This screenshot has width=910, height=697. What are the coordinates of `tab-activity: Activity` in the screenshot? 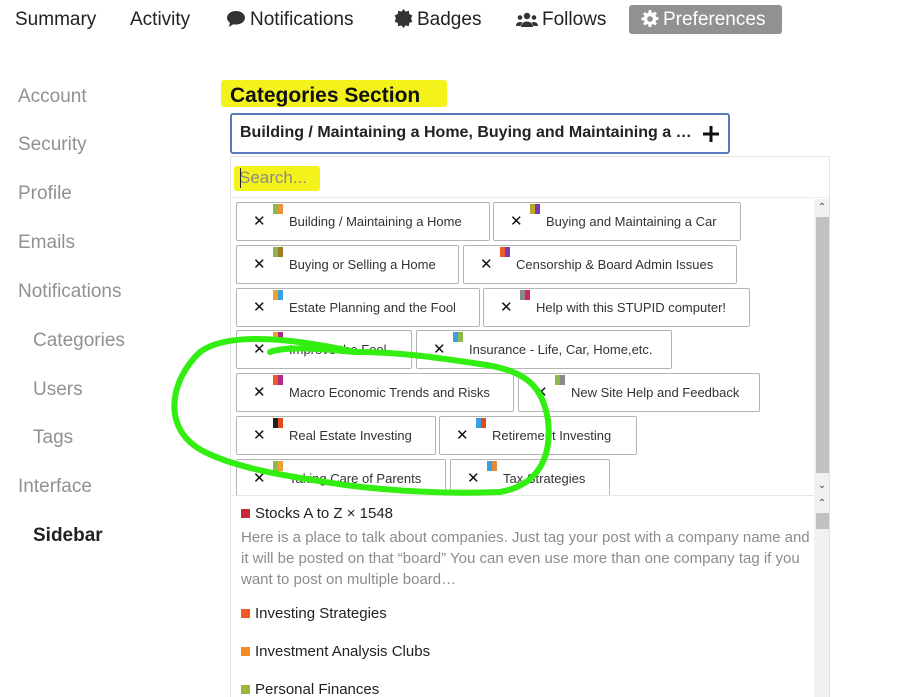 It's located at (160, 19).